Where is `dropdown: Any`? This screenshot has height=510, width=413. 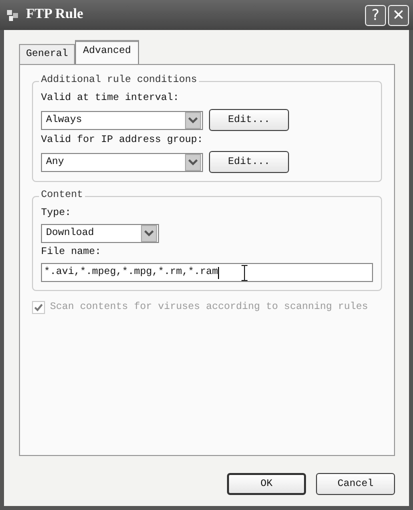
dropdown: Any is located at coordinates (122, 162).